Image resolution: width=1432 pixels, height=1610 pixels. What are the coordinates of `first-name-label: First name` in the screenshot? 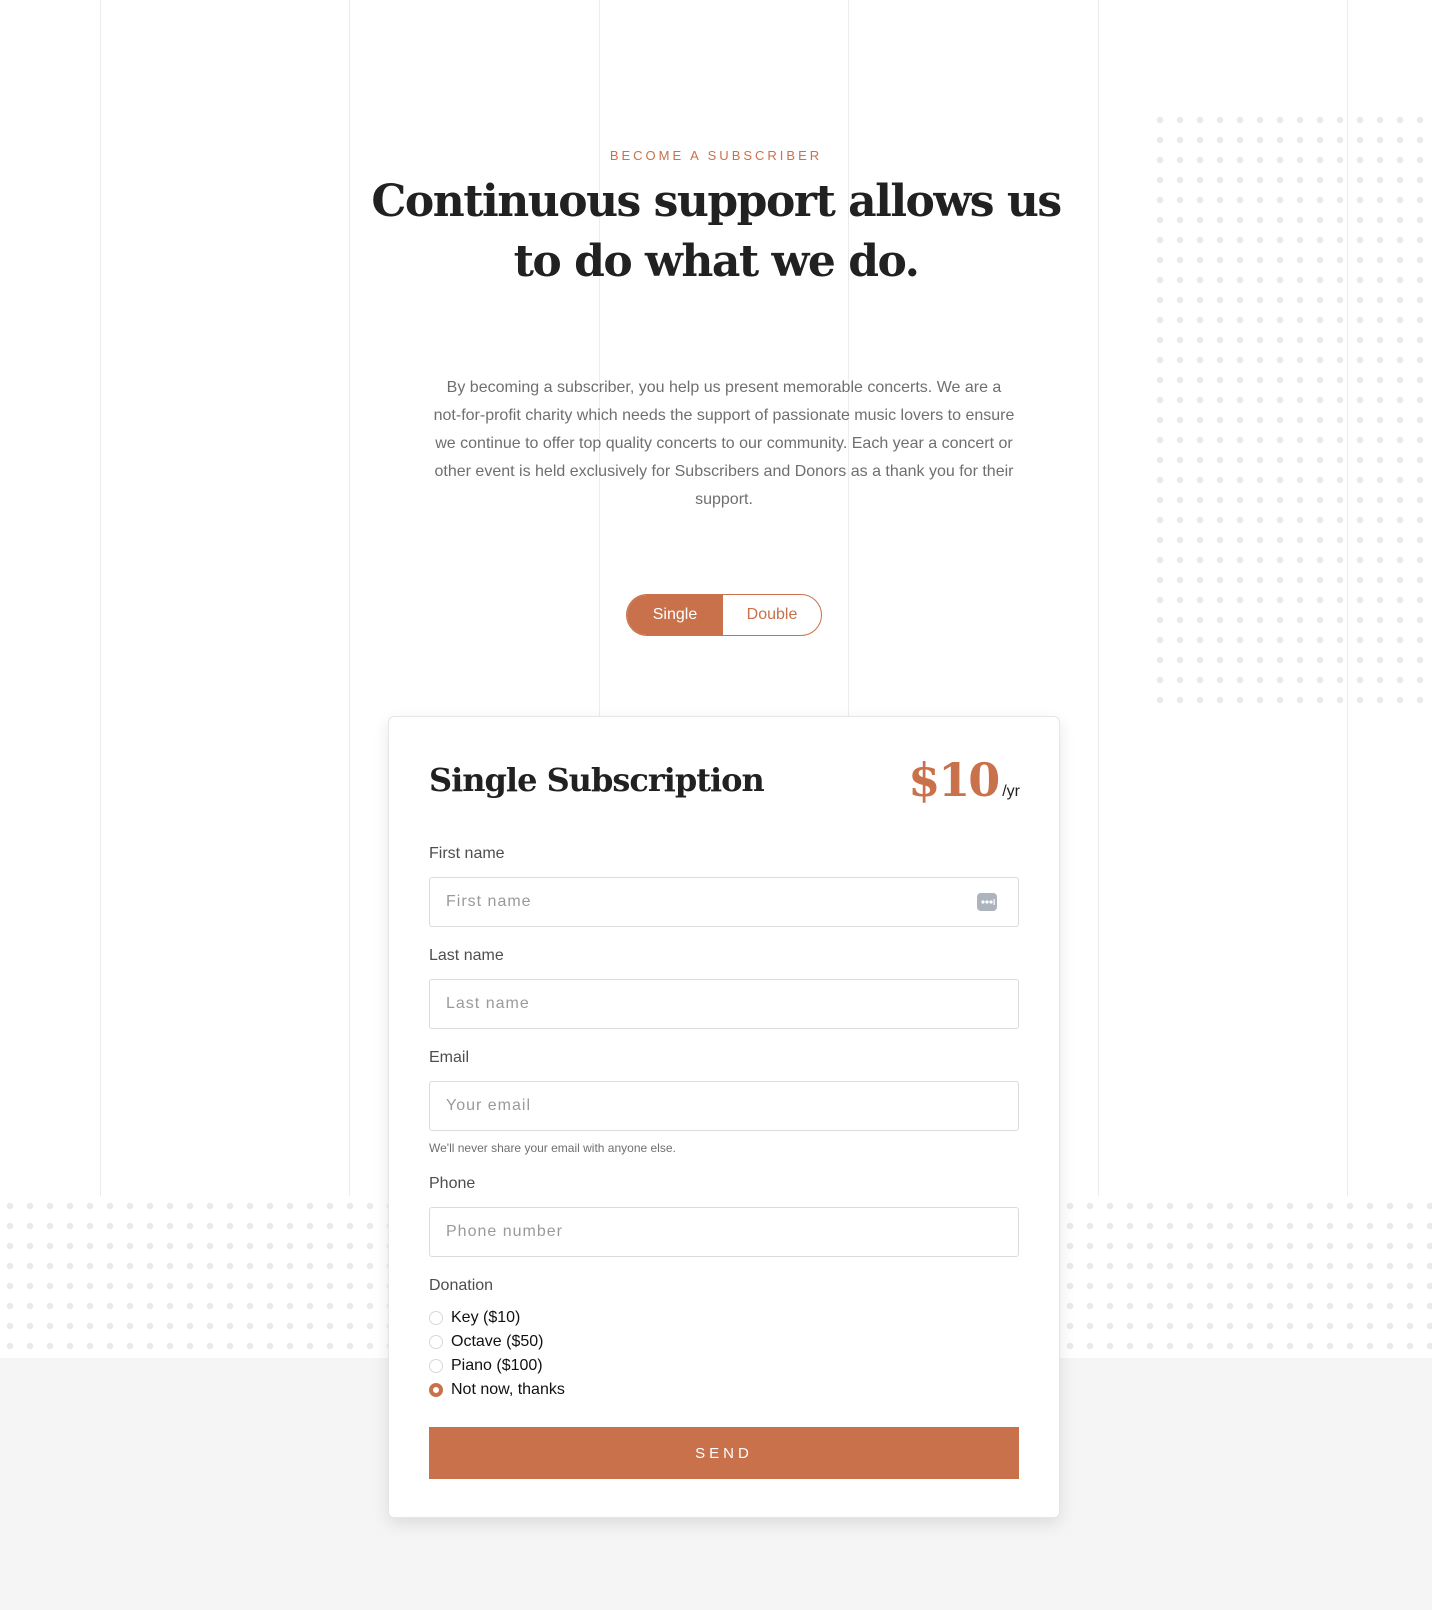 It's located at (467, 853).